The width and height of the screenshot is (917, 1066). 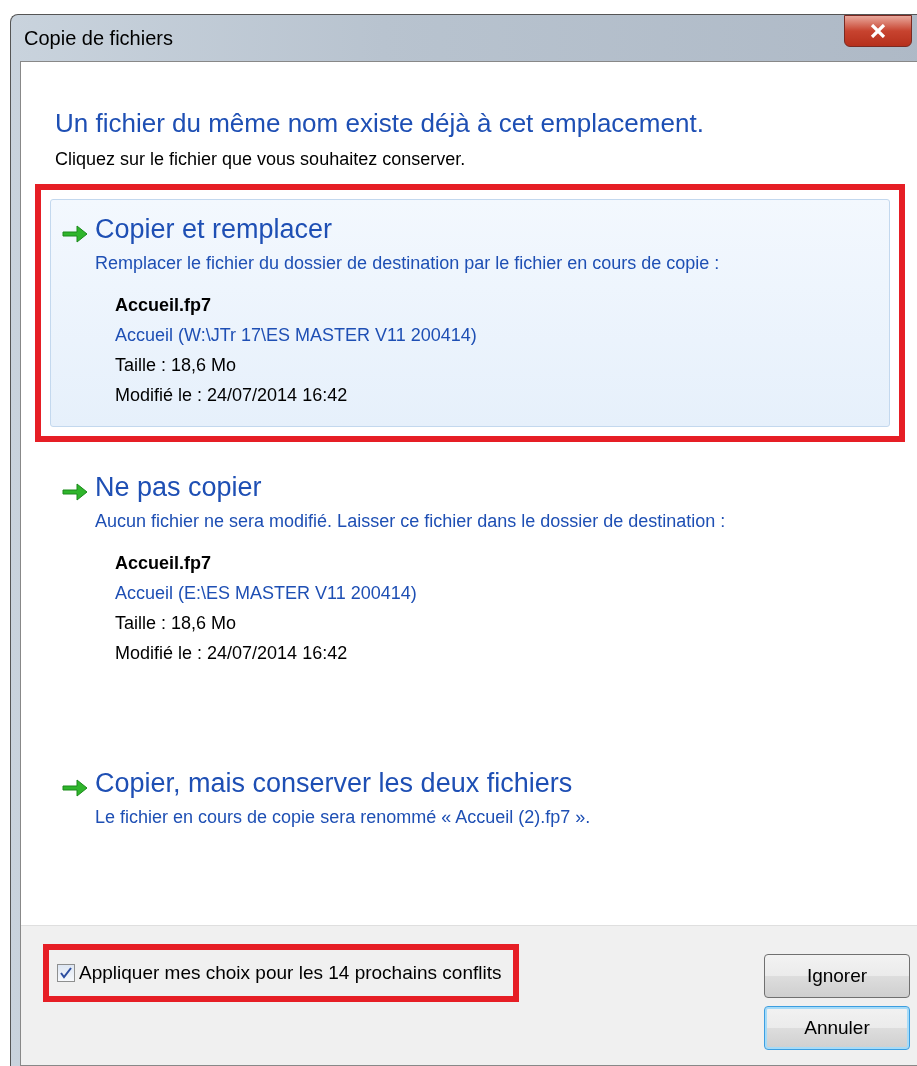 I want to click on dialog-heading: Un fichier du même nom existe déjà à cet emplacement., so click(x=380, y=123).